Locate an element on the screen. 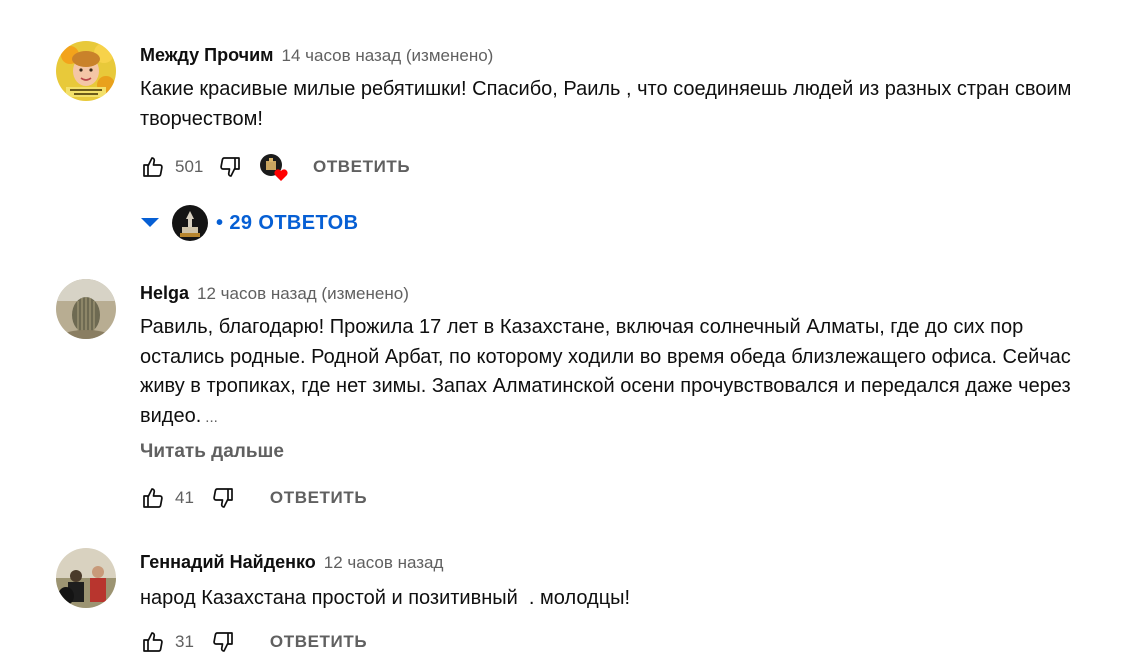  child-portrait-avatar-icon is located at coordinates (86, 71).